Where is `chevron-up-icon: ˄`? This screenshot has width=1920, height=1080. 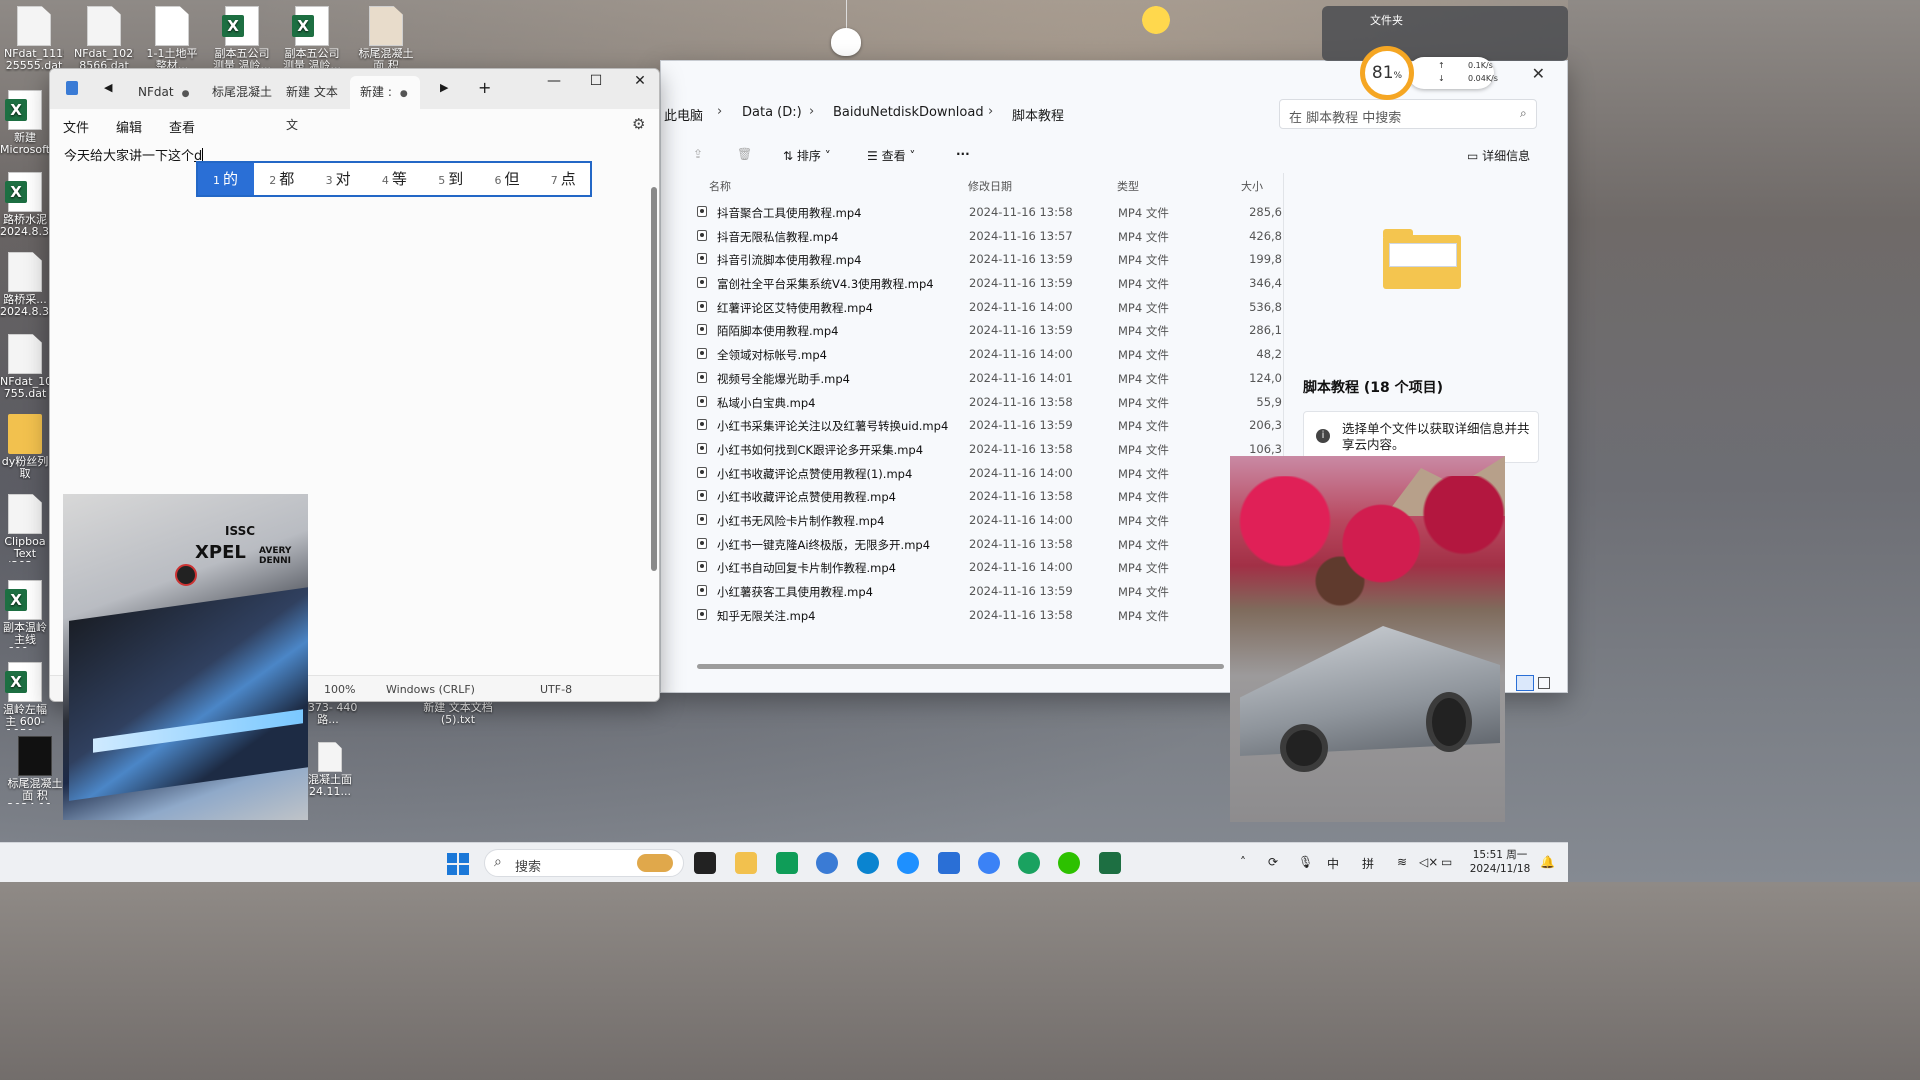 chevron-up-icon: ˄ is located at coordinates (1243, 862).